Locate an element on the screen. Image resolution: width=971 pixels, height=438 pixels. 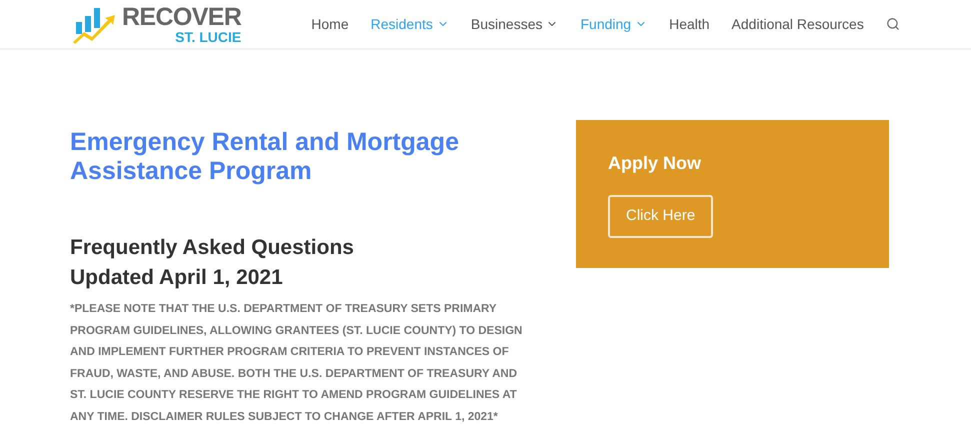
logo-subtitle: ST. LUCIE is located at coordinates (208, 37).